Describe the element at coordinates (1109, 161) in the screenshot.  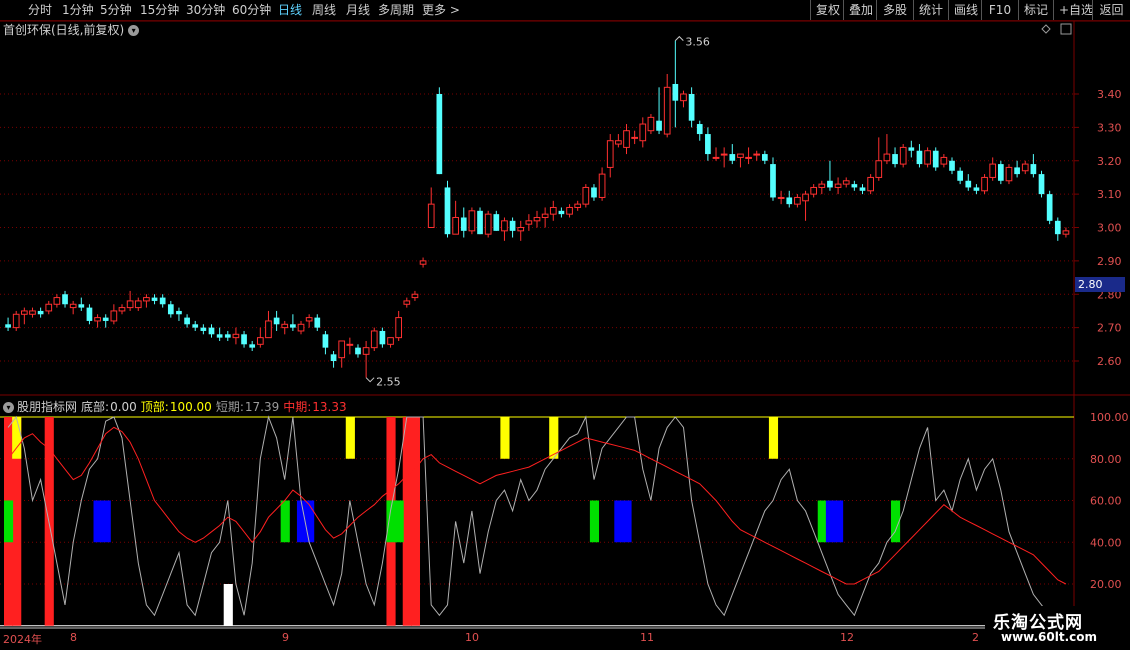
I see `price-tick-label: 3.20` at that location.